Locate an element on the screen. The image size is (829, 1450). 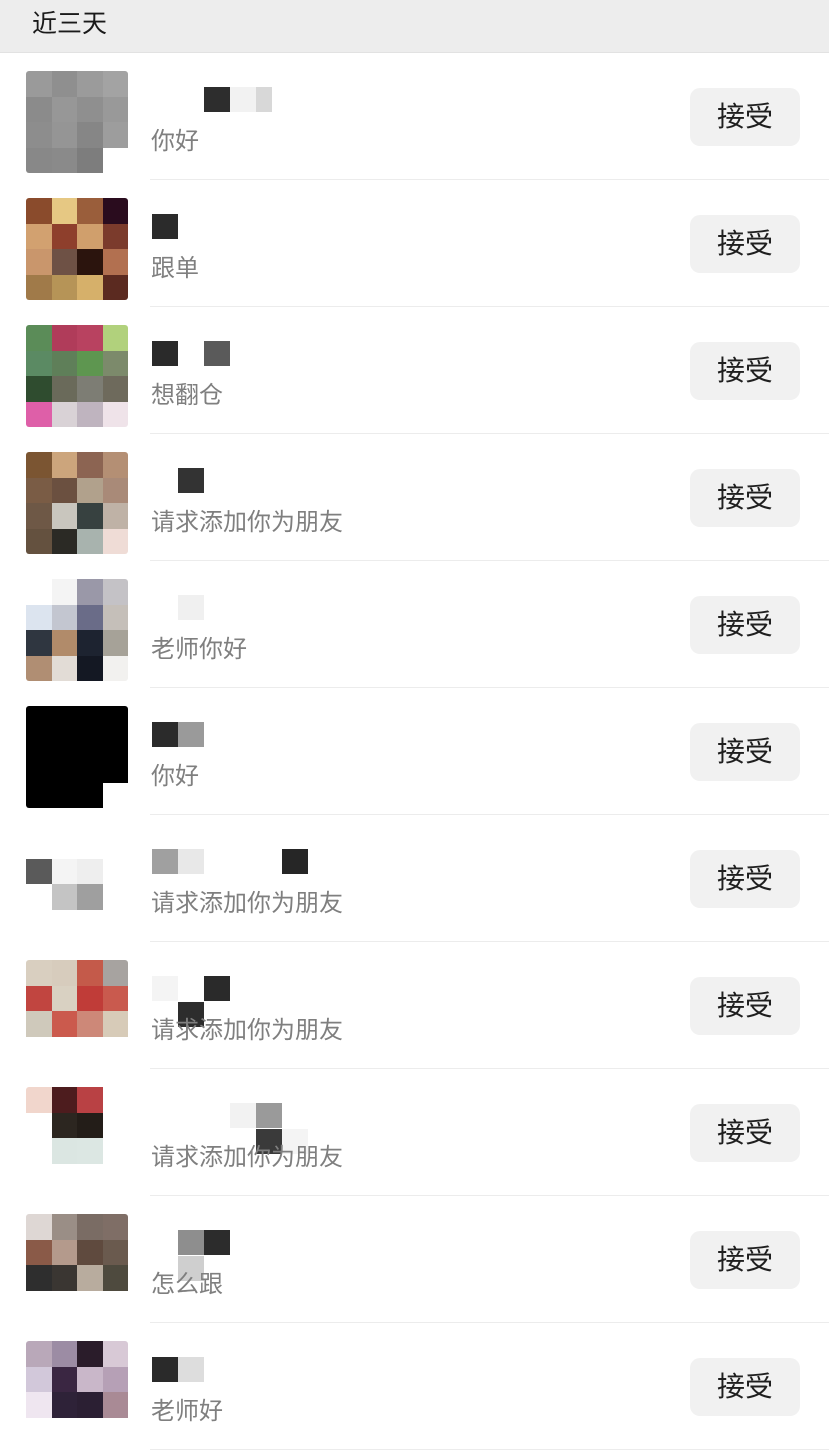
request-message: 你好 is located at coordinates (175, 776).